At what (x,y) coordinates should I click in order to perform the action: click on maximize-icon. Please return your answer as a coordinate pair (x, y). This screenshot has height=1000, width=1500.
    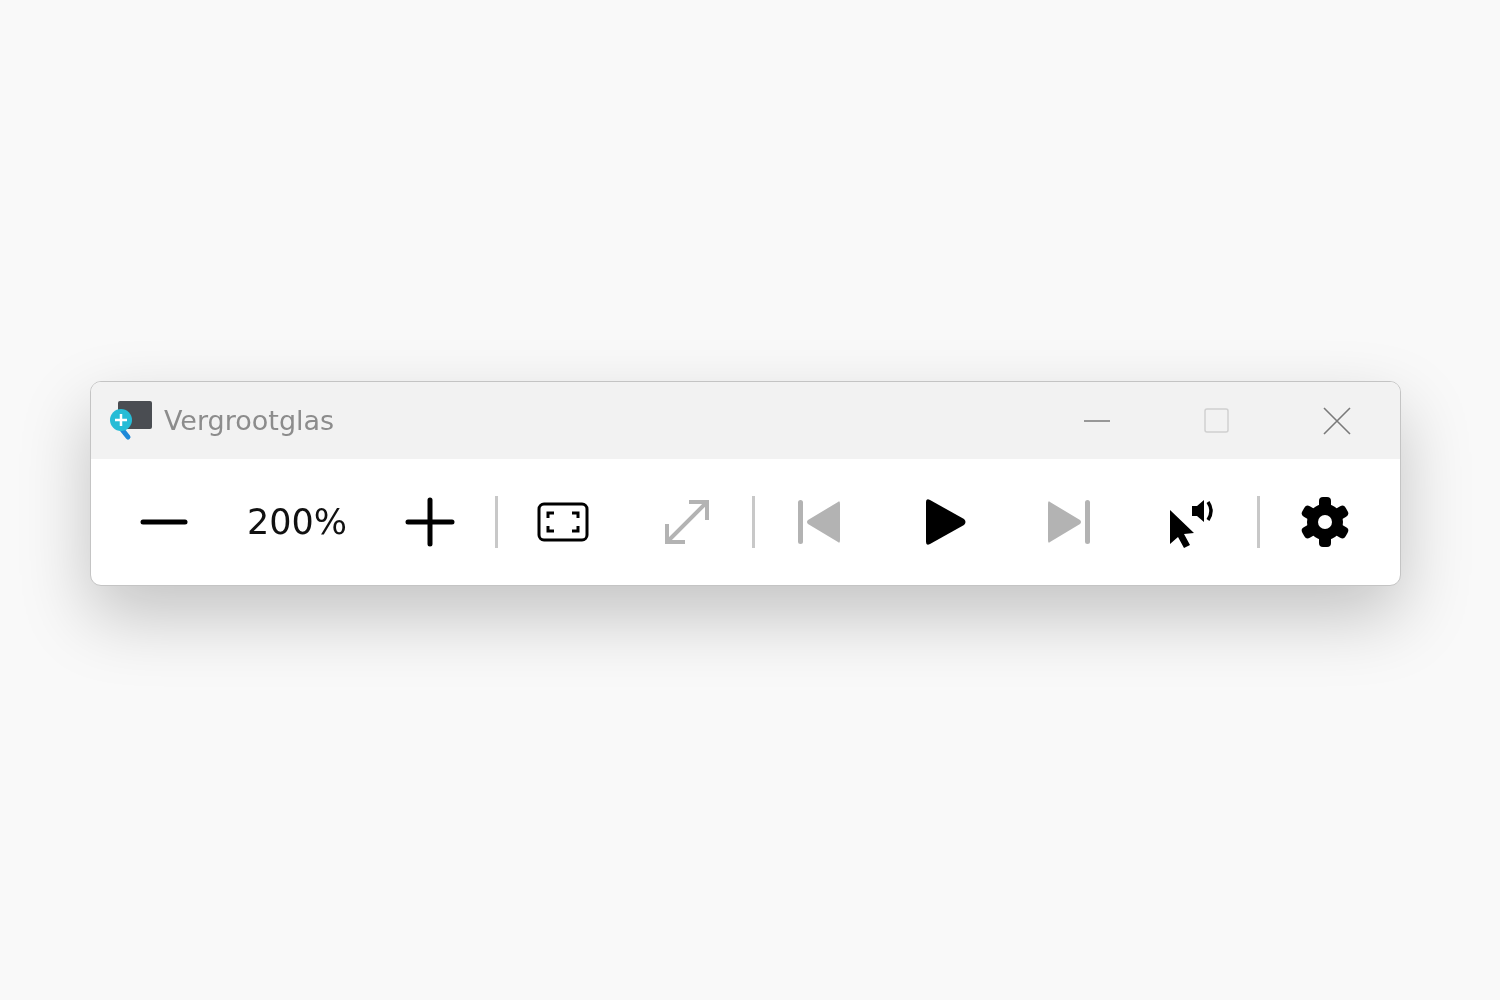
    Looking at the image, I should click on (1217, 420).